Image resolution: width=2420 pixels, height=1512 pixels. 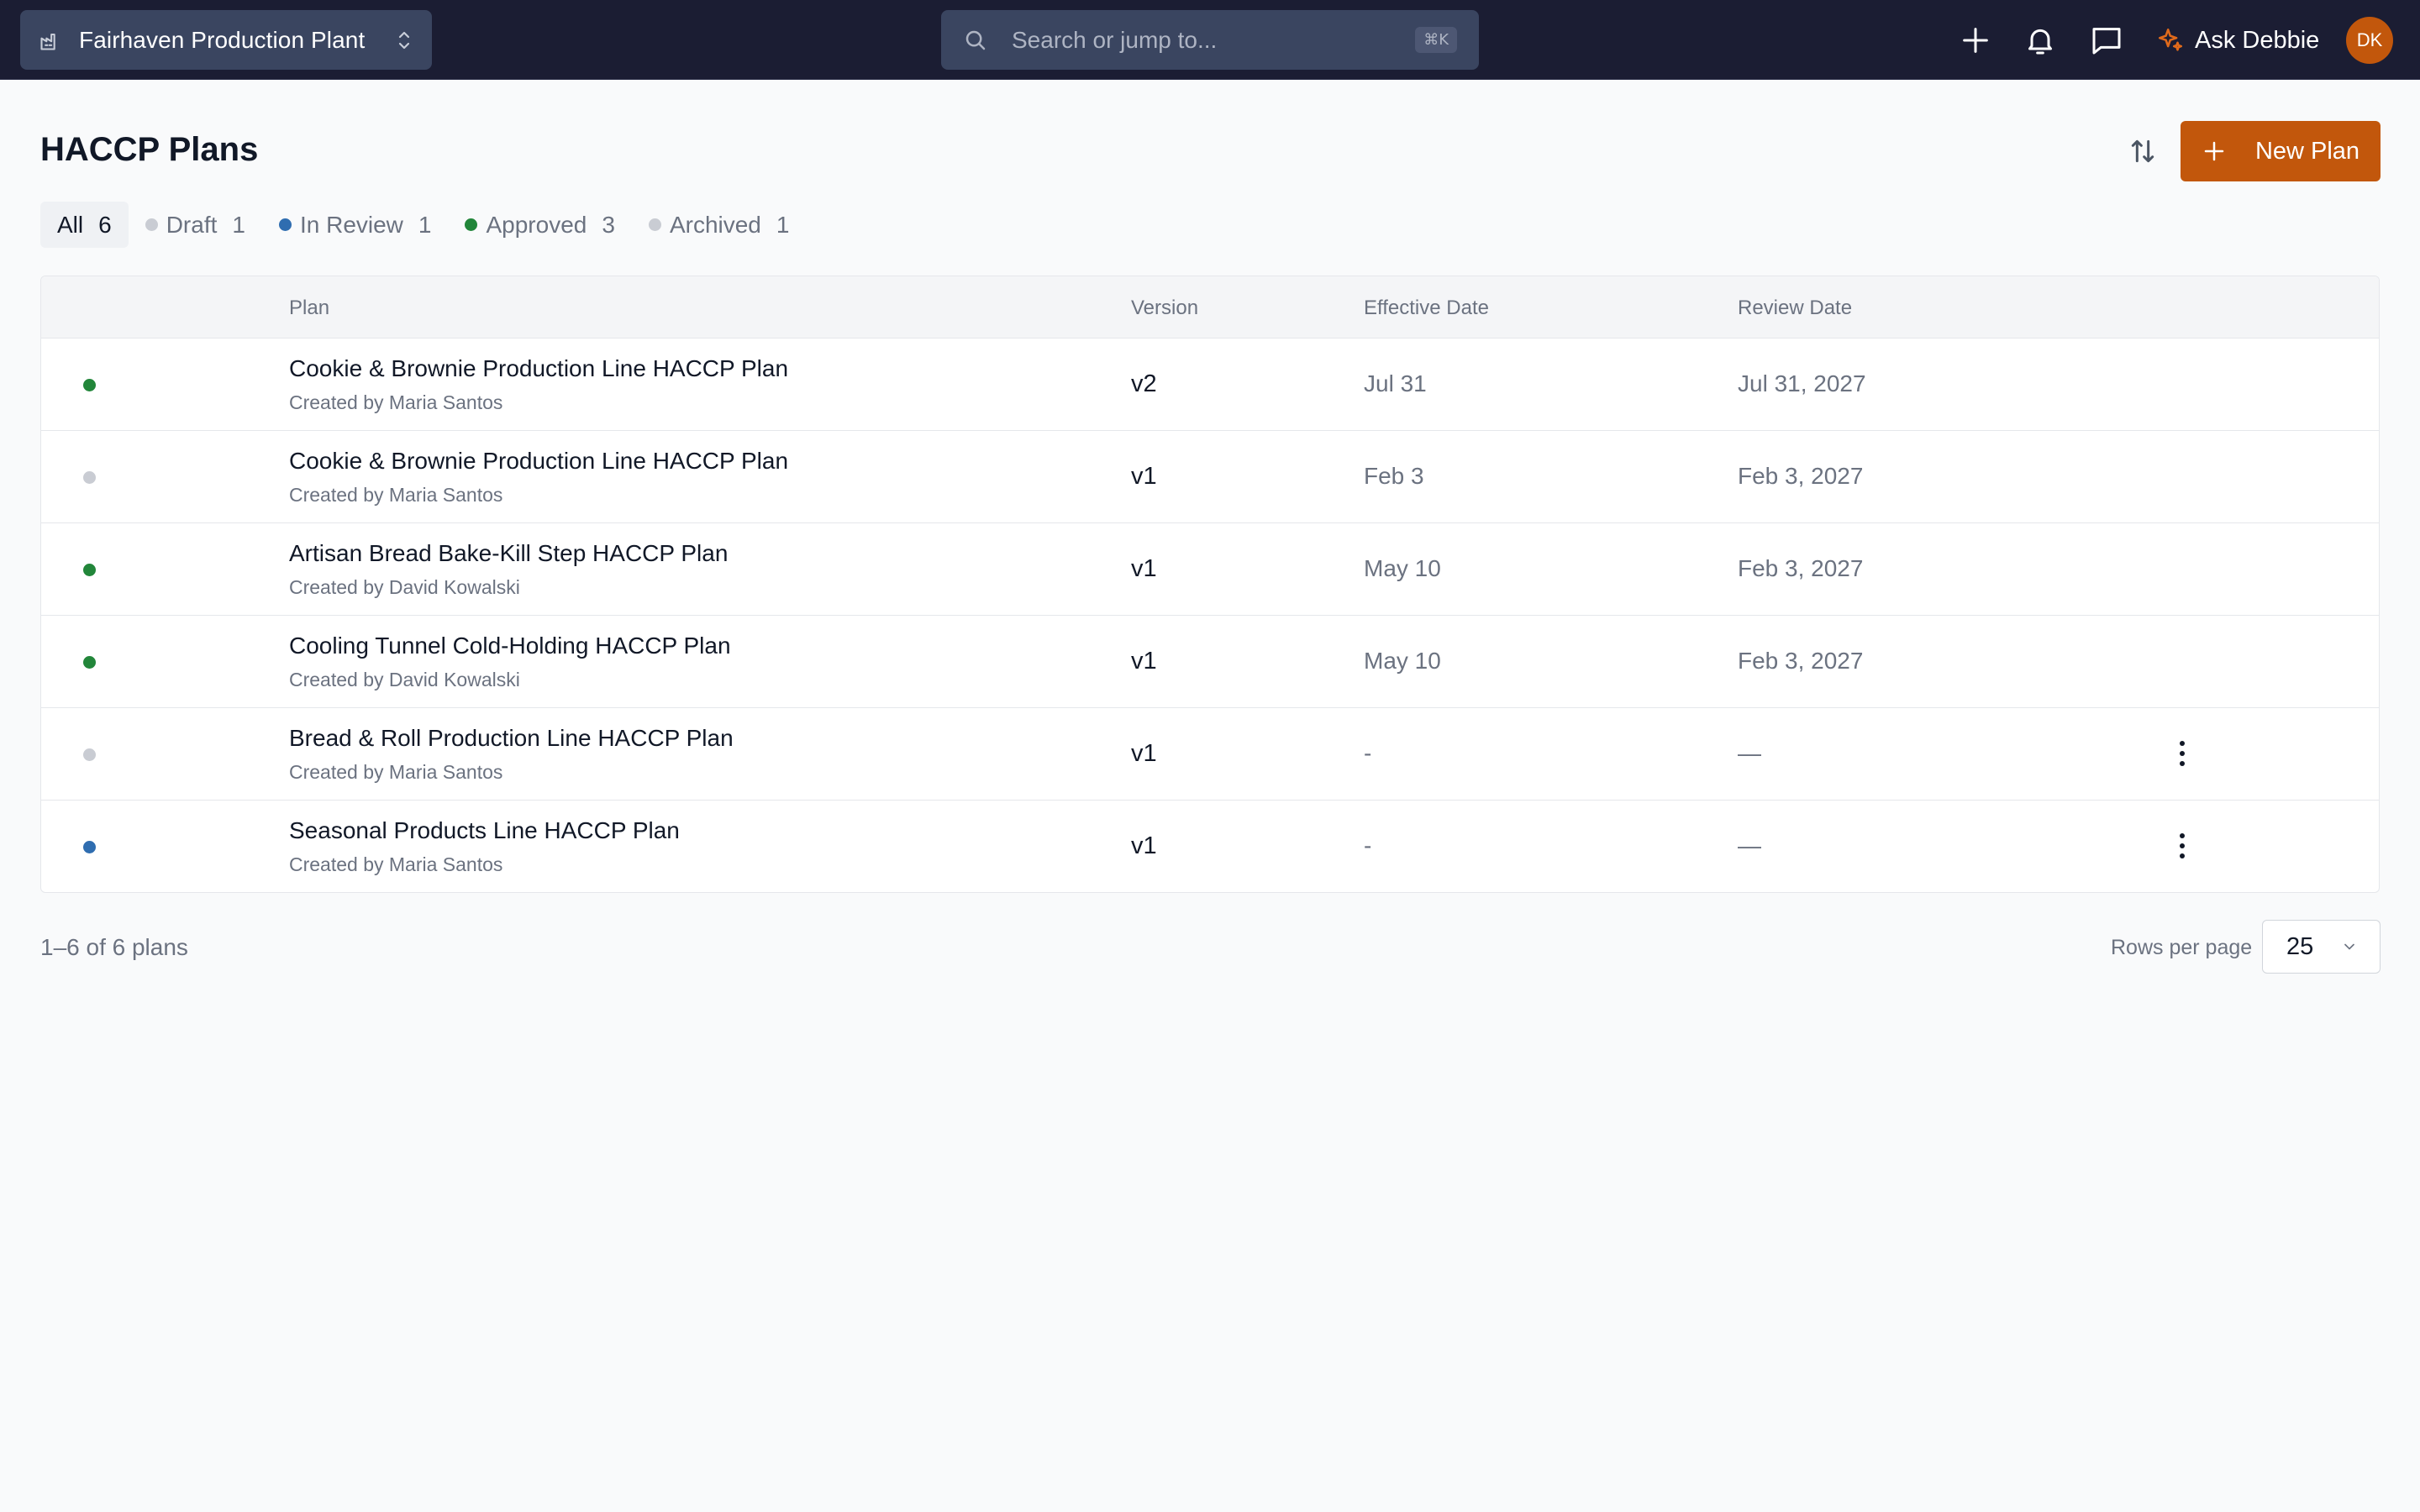 What do you see at coordinates (70, 224) in the screenshot?
I see `tab-label: All` at bounding box center [70, 224].